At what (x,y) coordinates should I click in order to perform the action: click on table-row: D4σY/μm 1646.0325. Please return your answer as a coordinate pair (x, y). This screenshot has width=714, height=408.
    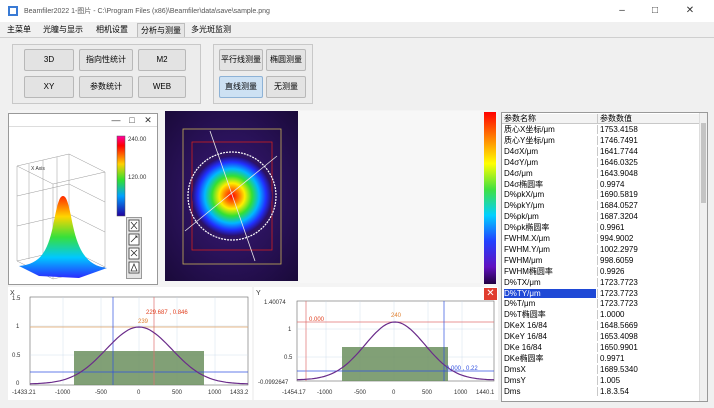
    Looking at the image, I should click on (604, 162).